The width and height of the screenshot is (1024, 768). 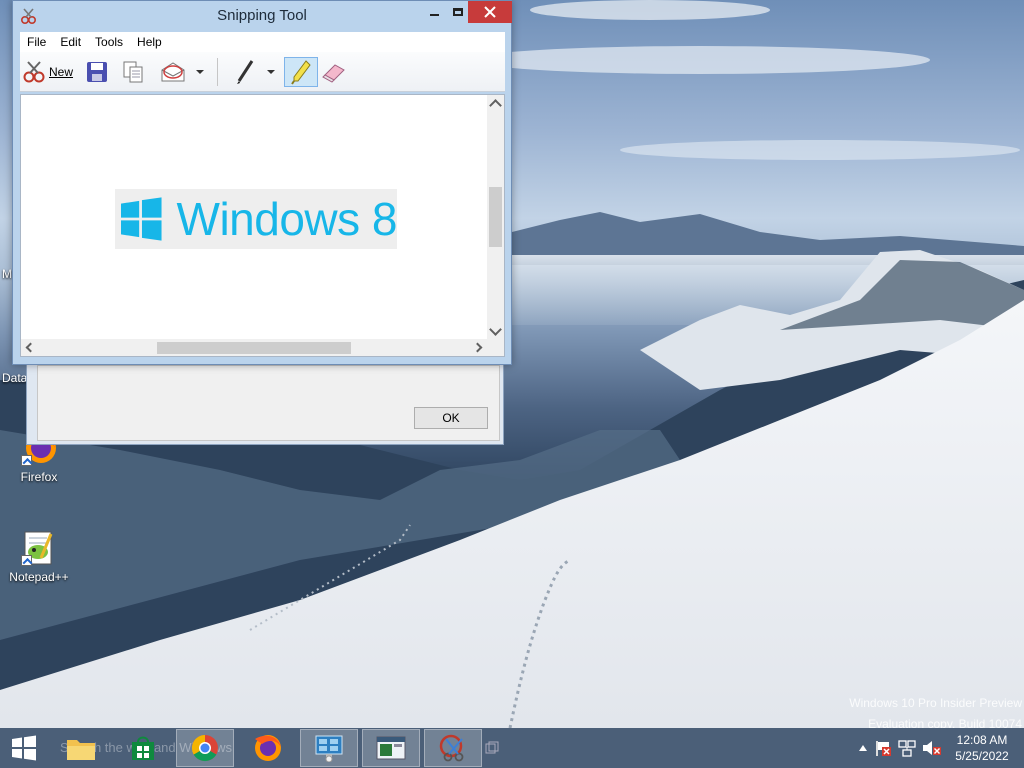 I want to click on title-bar: Snipping Tool, so click(x=262, y=16).